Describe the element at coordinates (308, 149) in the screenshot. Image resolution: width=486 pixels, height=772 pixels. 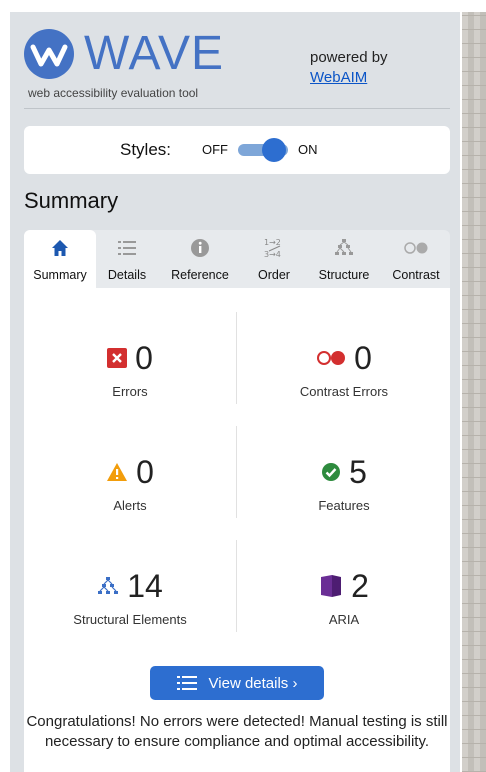
I see `styles-on-label: ON` at that location.